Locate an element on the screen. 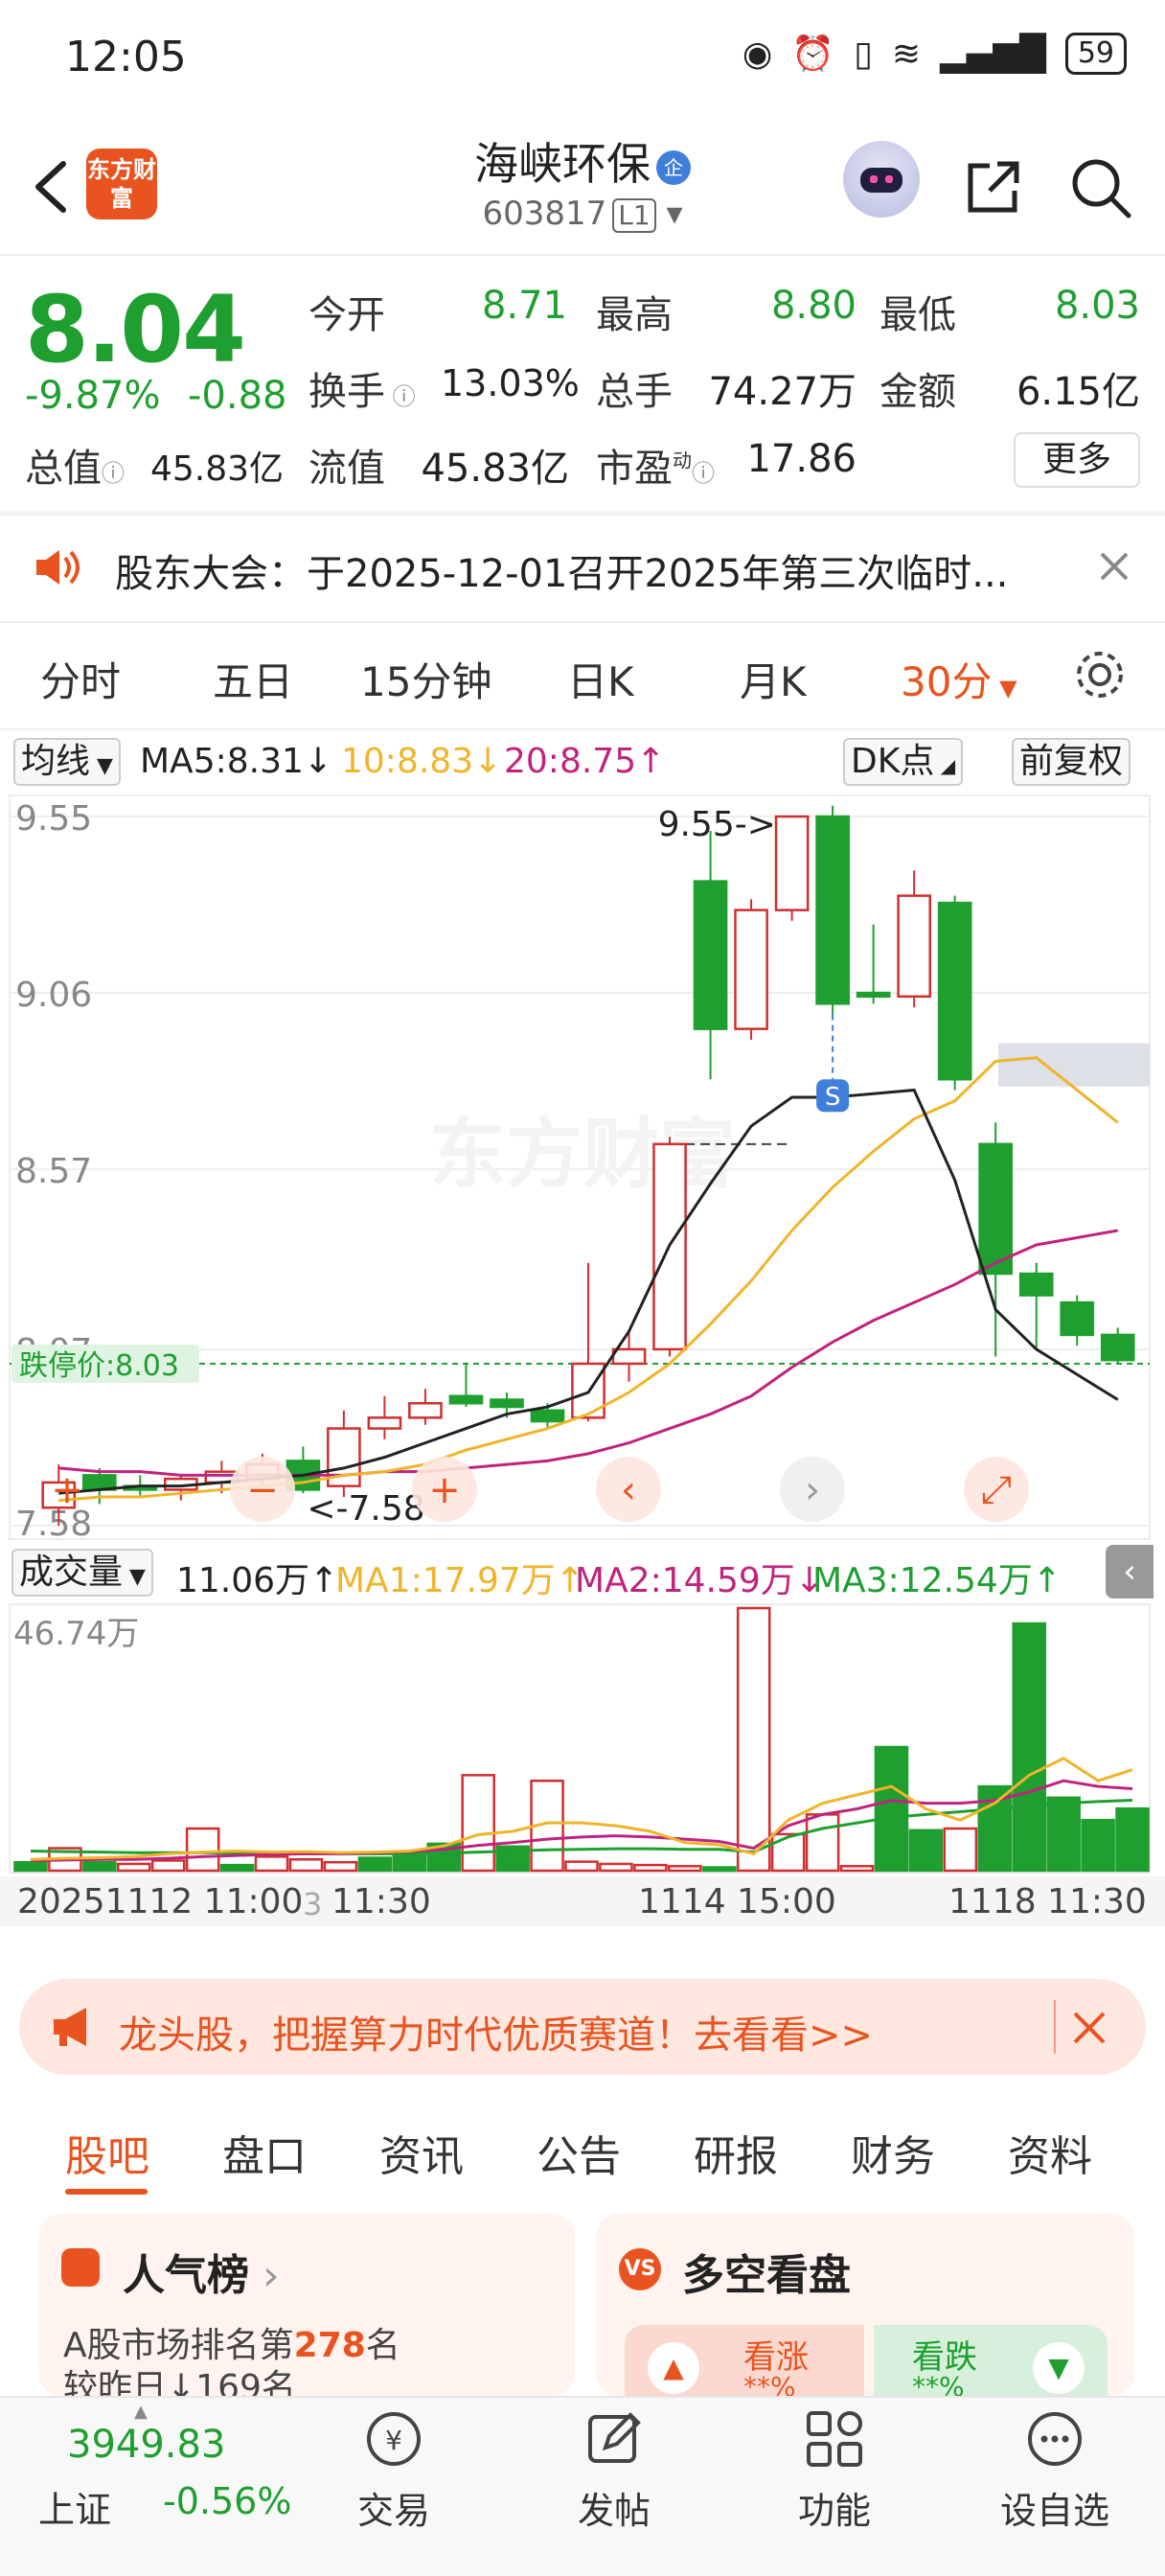 Image resolution: width=1165 pixels, height=2576 pixels. popularity-change: 较昨日↓169名 is located at coordinates (179, 2382).